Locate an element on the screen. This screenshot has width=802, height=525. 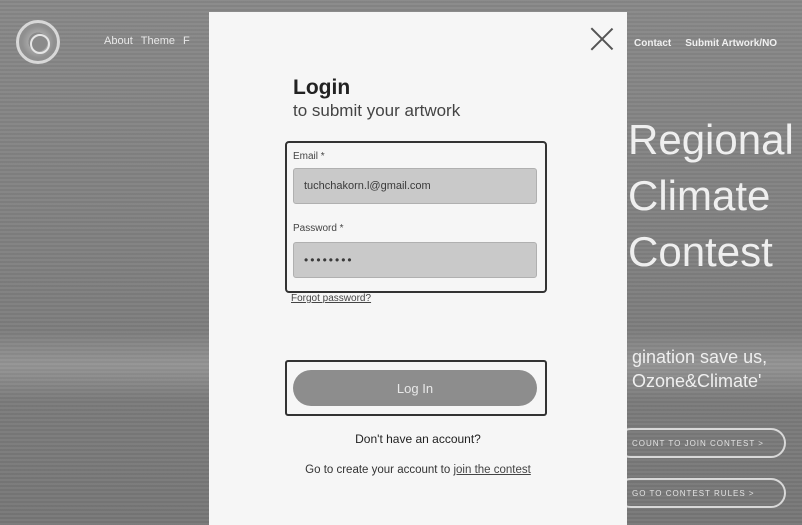
top-nav-left: About Theme F is located at coordinates (147, 41).